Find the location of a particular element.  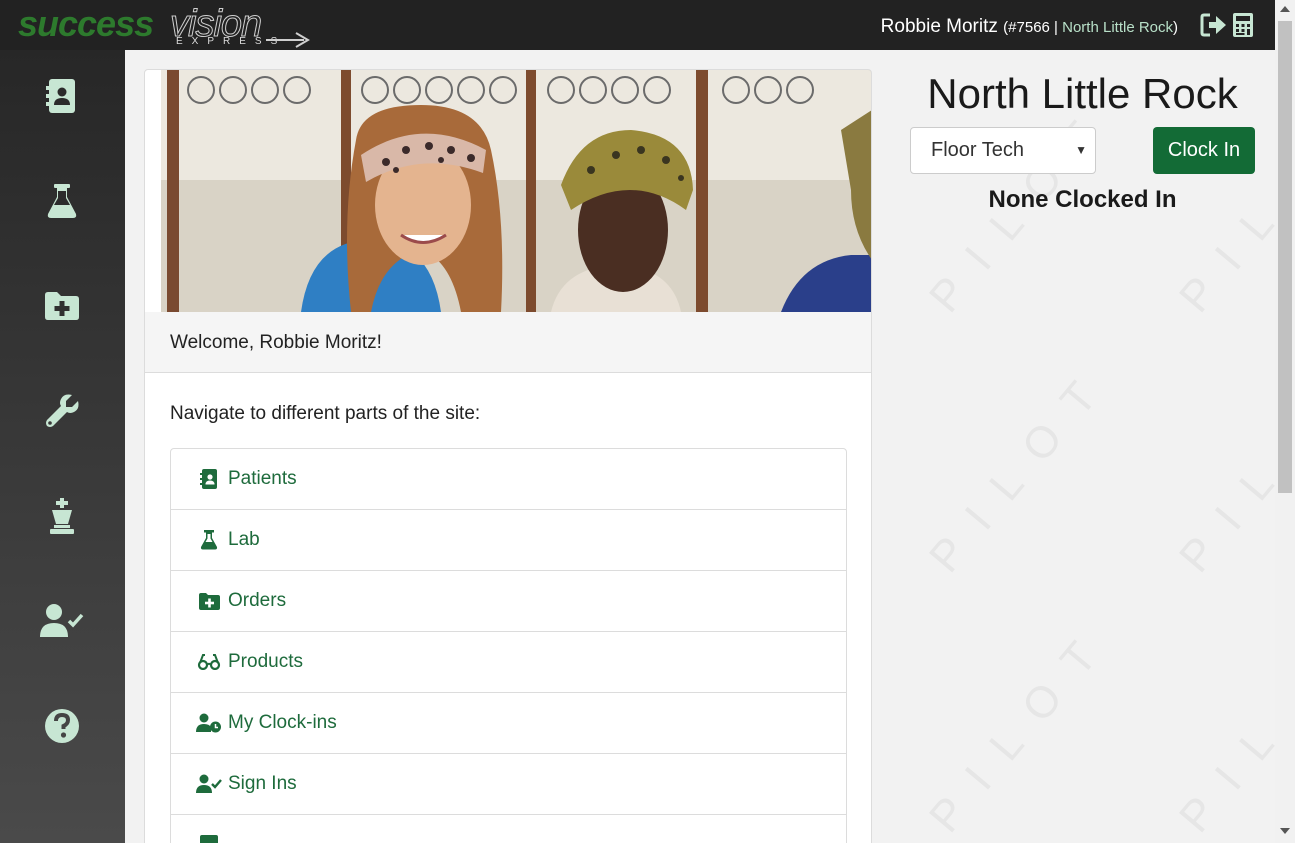

role-select: Floor Tech ▼ is located at coordinates (1003, 150).